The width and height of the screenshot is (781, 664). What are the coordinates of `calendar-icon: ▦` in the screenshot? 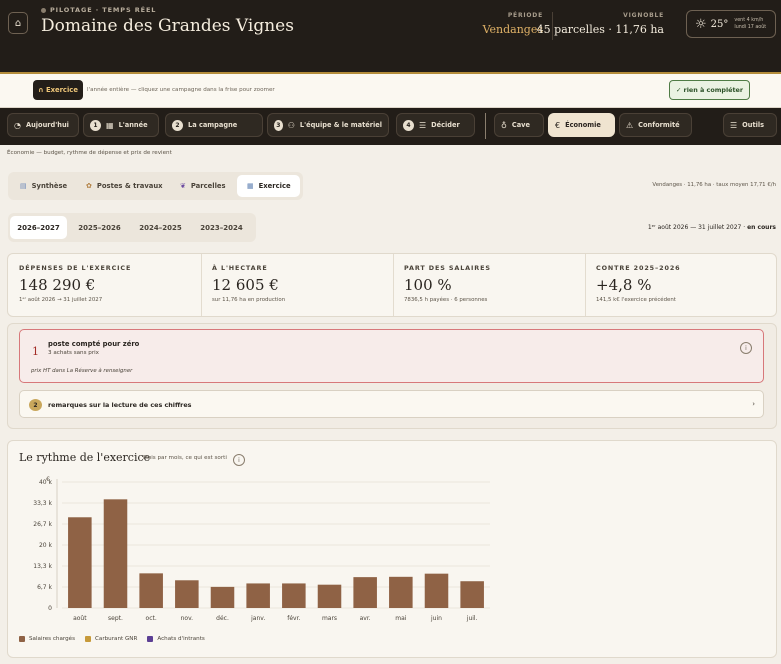 It's located at (250, 186).